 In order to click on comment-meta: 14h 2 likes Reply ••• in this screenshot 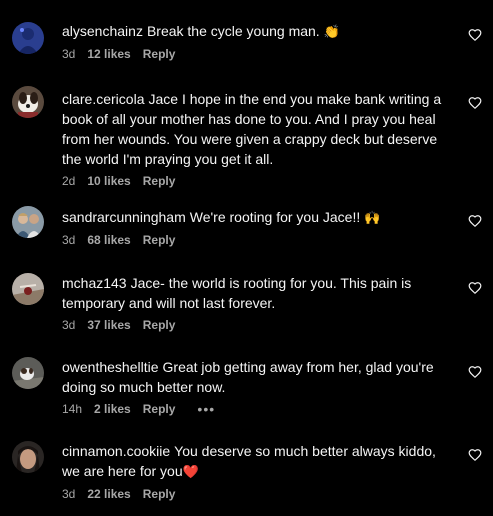, I will do `click(254, 409)`.